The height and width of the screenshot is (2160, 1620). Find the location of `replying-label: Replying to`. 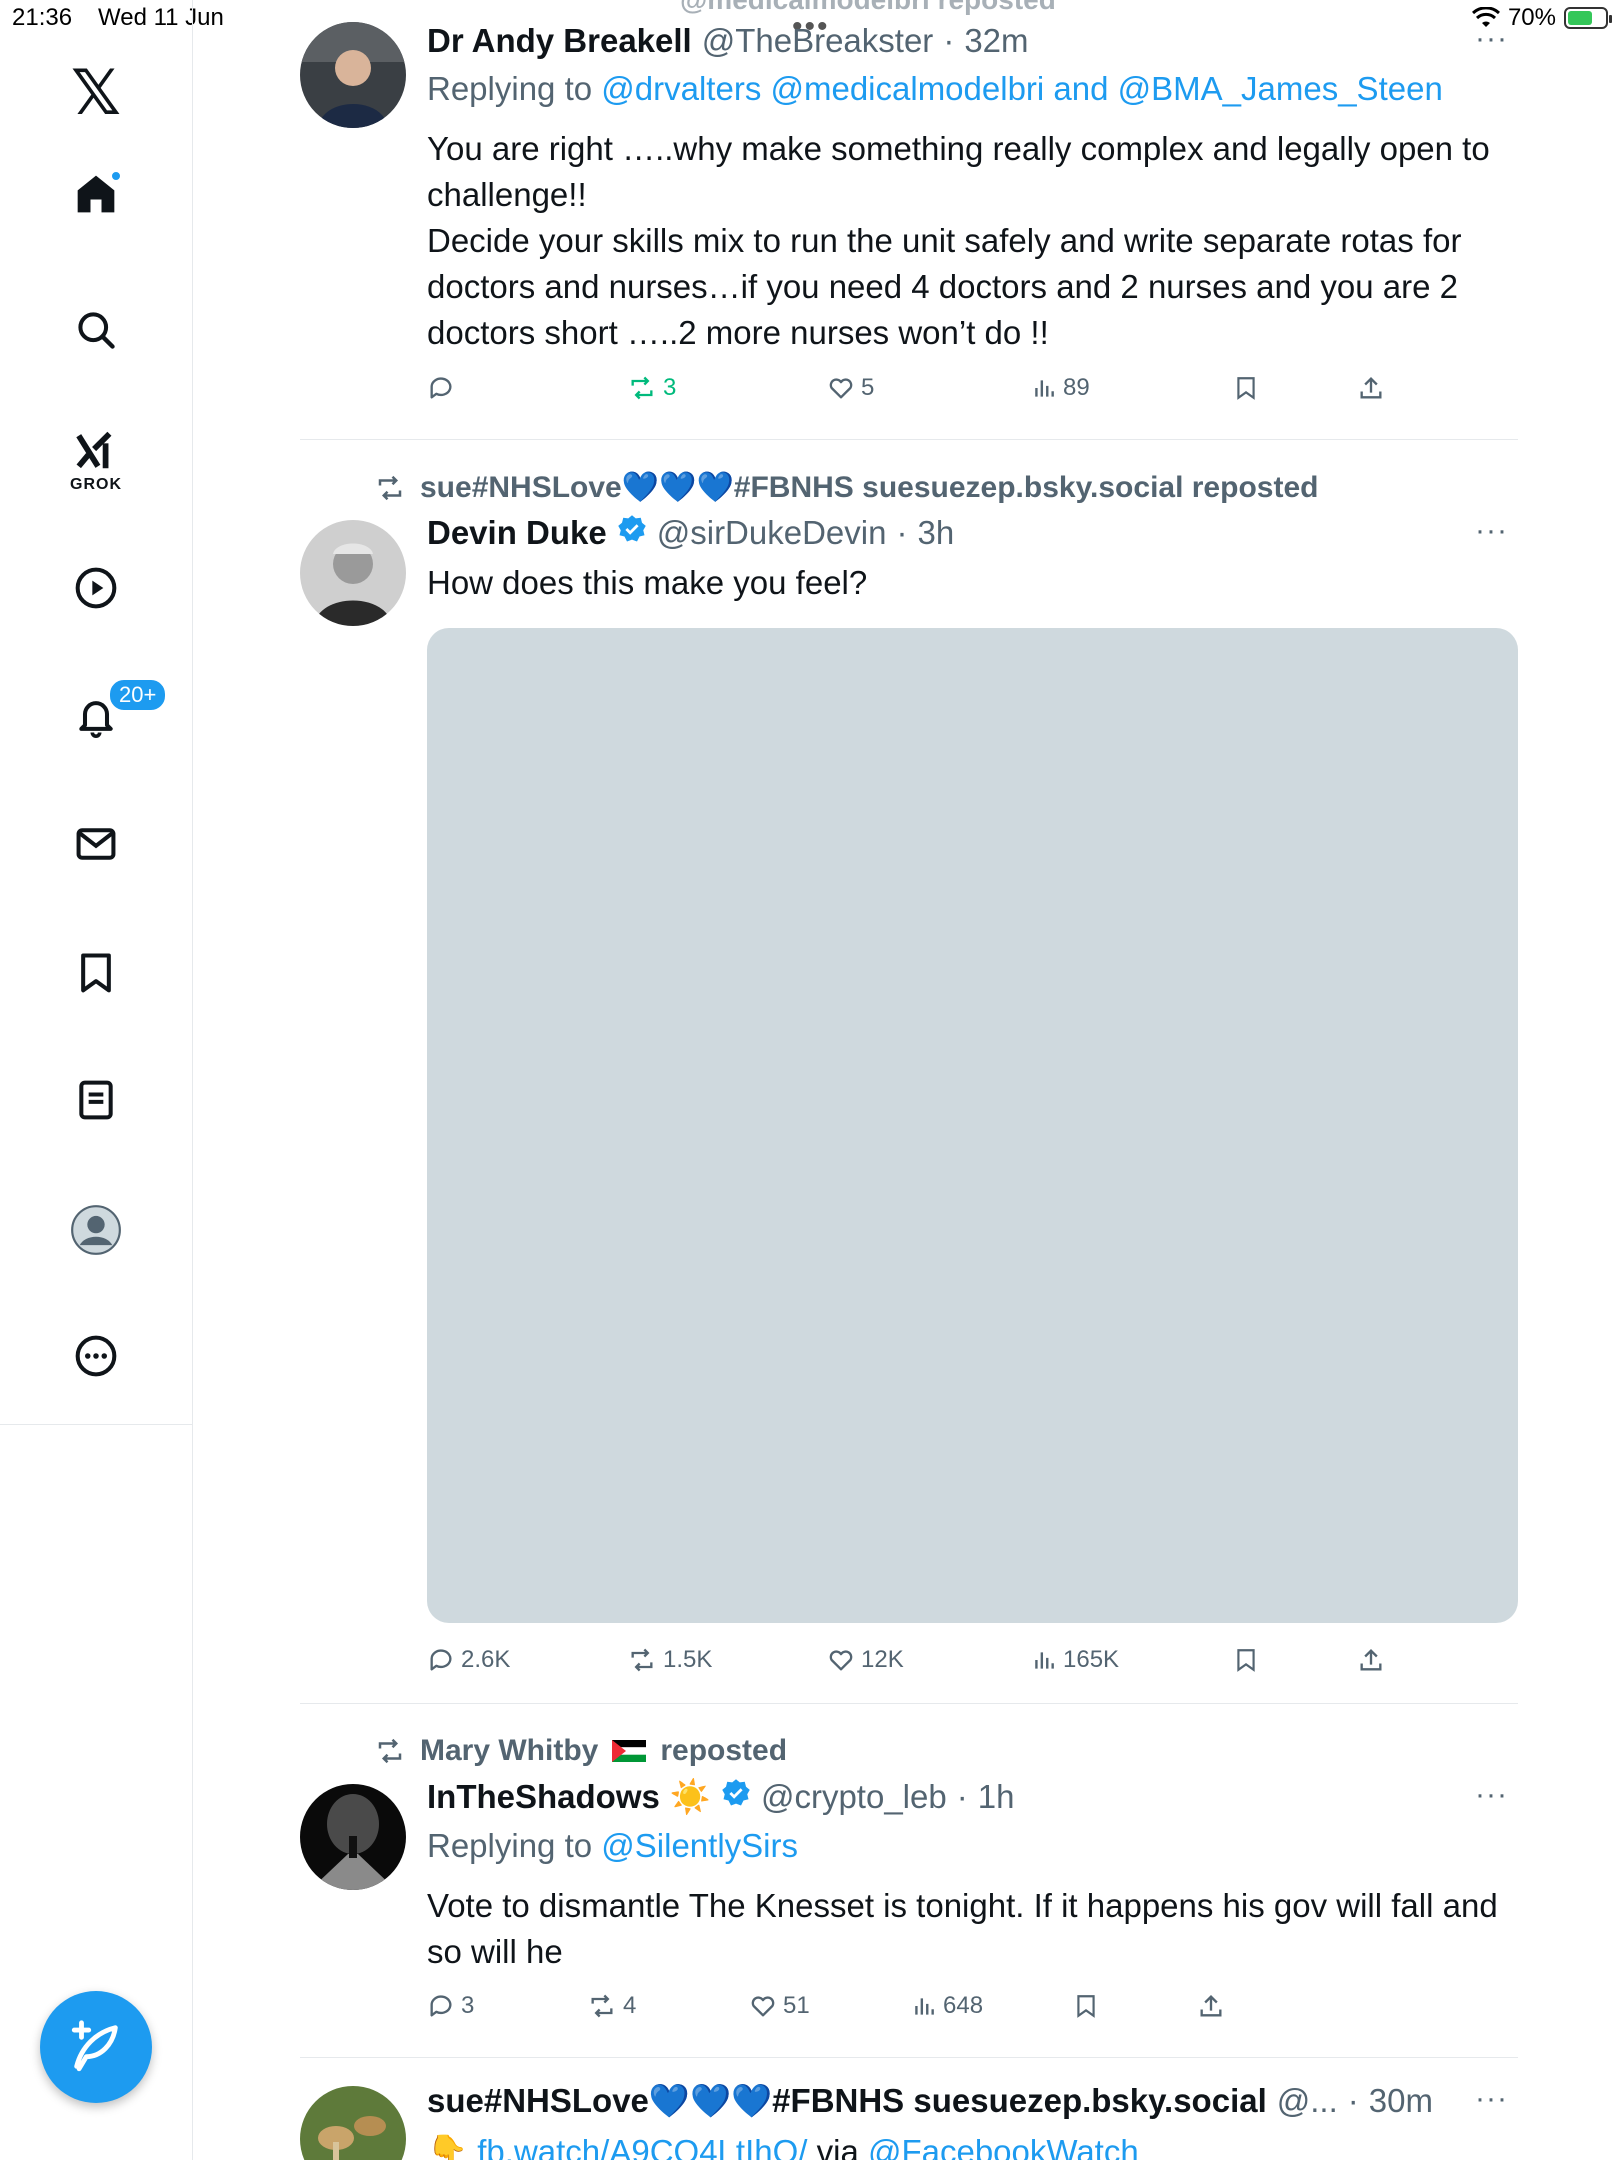

replying-label: Replying to is located at coordinates (510, 1845).